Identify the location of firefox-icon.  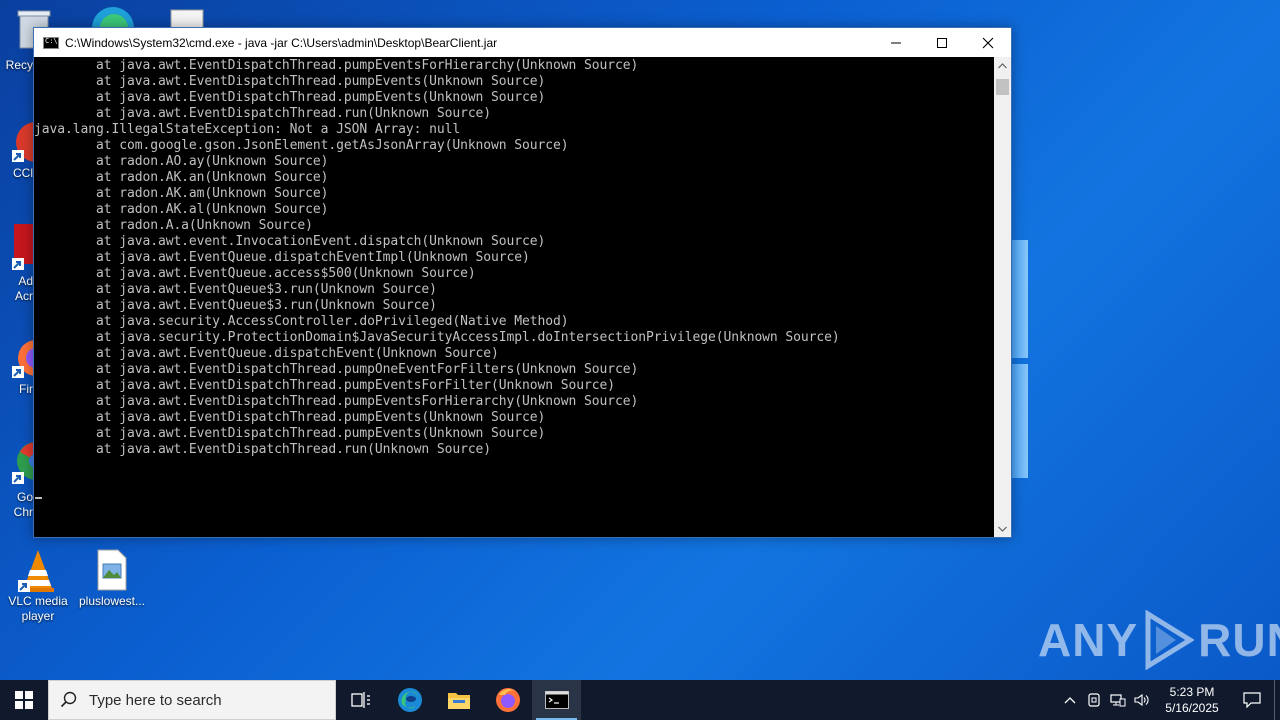
(507, 700).